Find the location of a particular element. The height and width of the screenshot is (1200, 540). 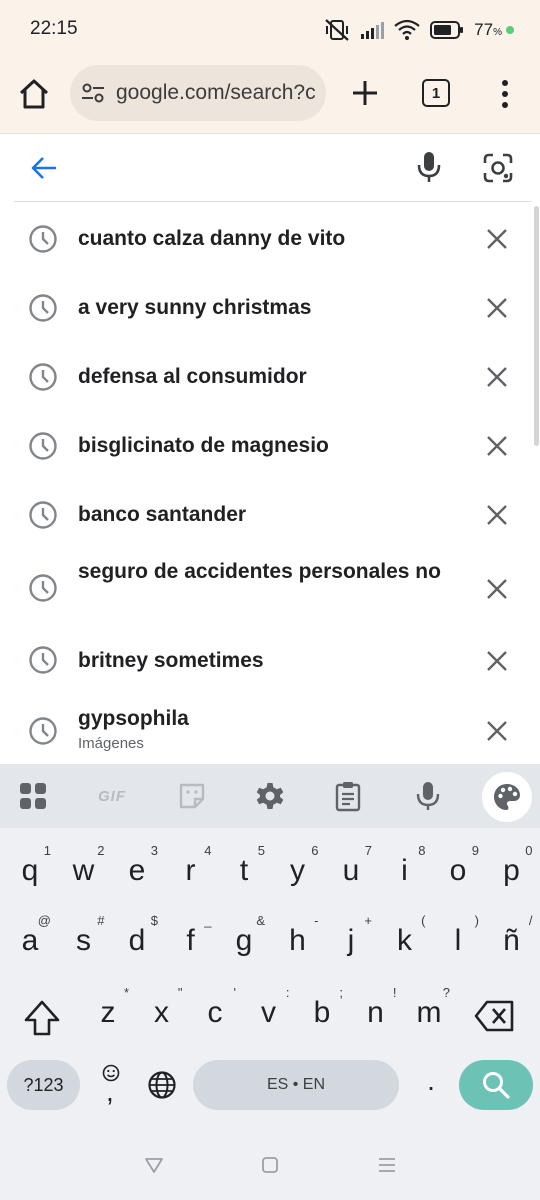

key-2-3: v: is located at coordinates (269, 1013).